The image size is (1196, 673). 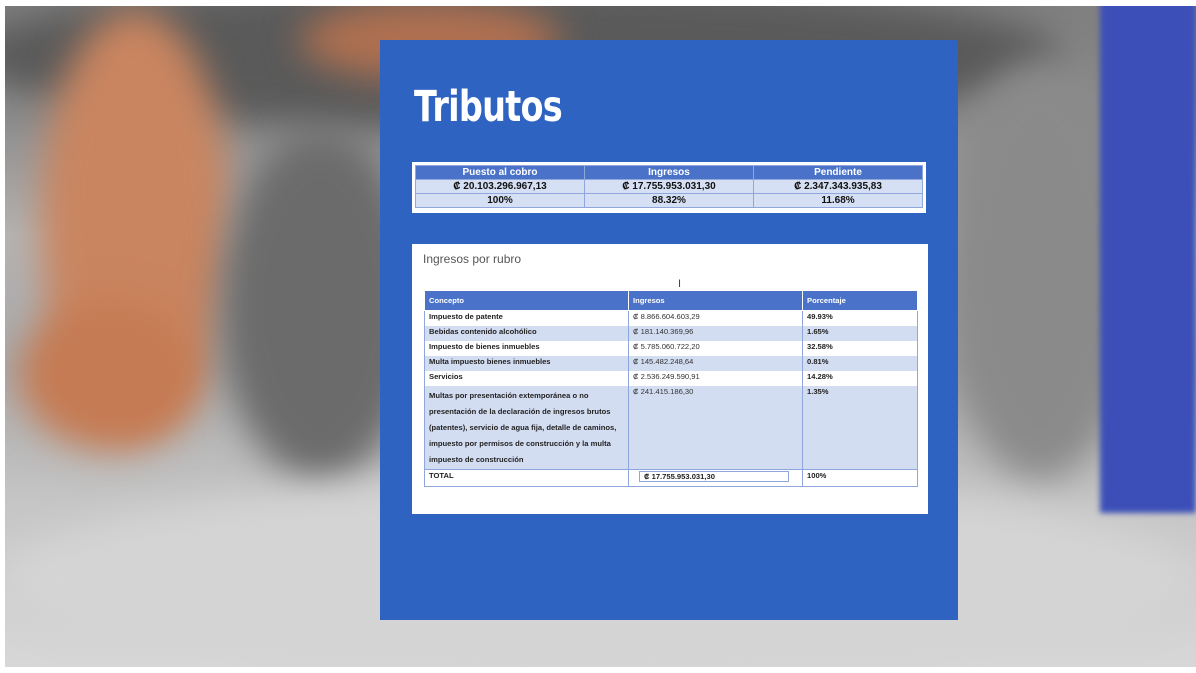 I want to click on slide-title: Tributos, so click(x=488, y=107).